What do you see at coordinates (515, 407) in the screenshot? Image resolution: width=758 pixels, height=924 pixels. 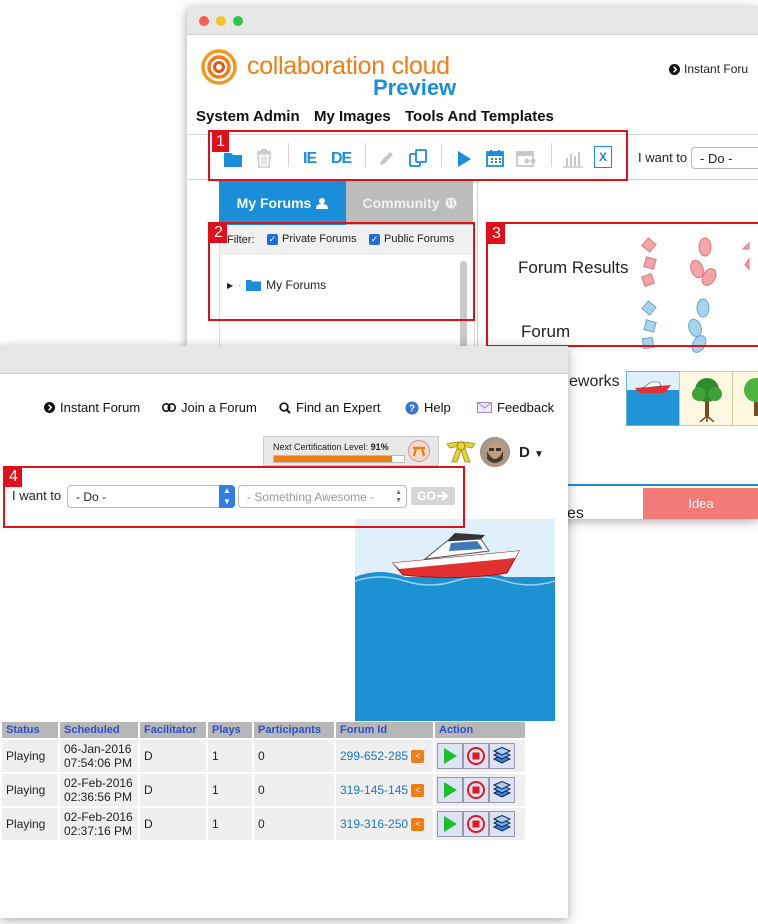 I see `nav-feedback: Feedback` at bounding box center [515, 407].